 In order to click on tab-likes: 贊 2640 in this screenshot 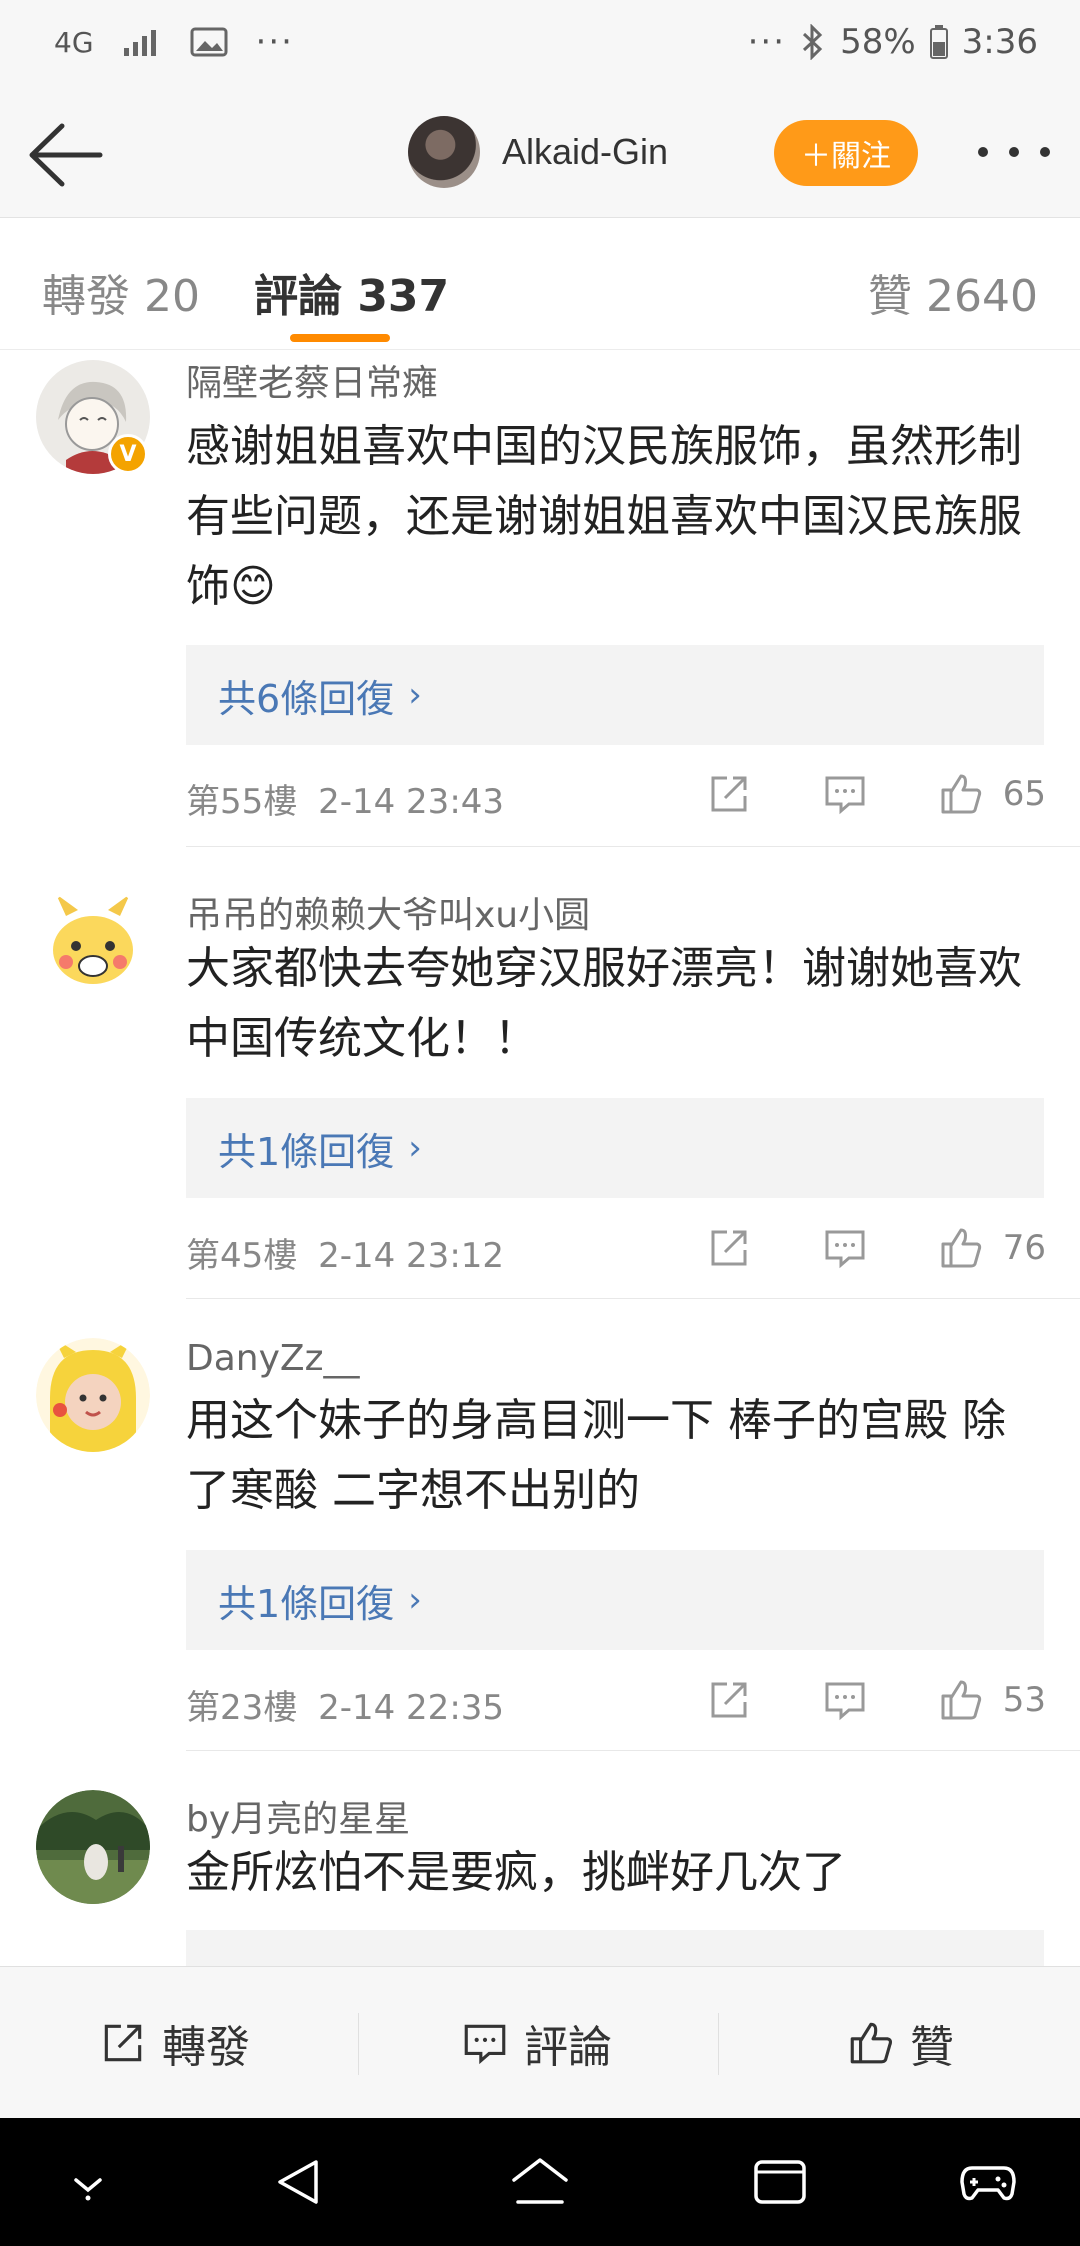, I will do `click(953, 292)`.